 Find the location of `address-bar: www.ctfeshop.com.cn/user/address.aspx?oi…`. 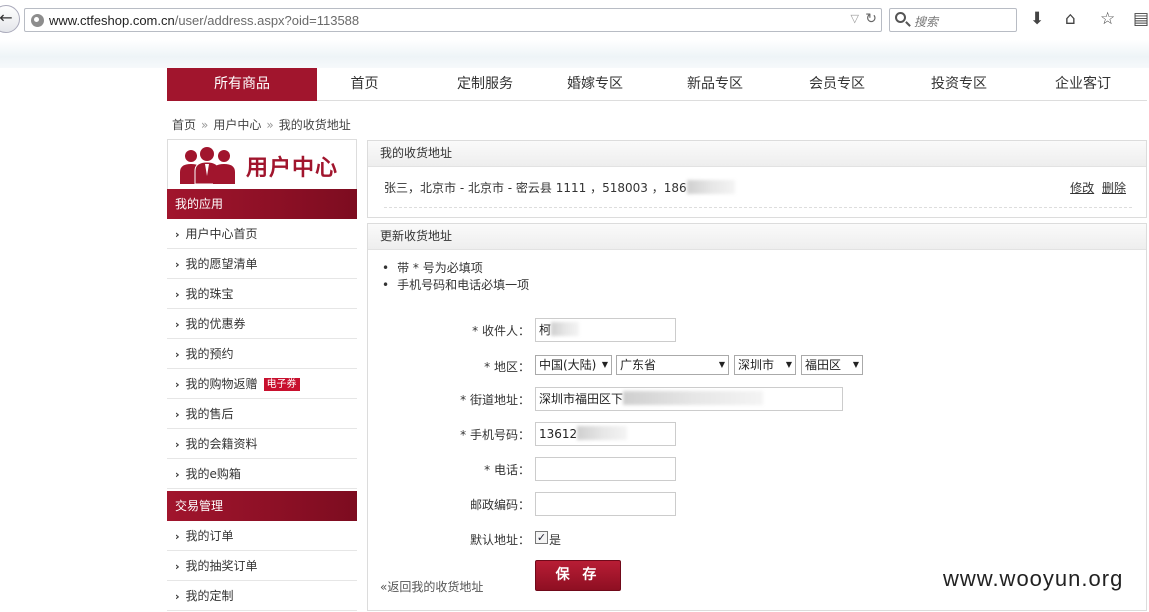

address-bar: www.ctfeshop.com.cn/user/address.aspx?oi… is located at coordinates (453, 20).